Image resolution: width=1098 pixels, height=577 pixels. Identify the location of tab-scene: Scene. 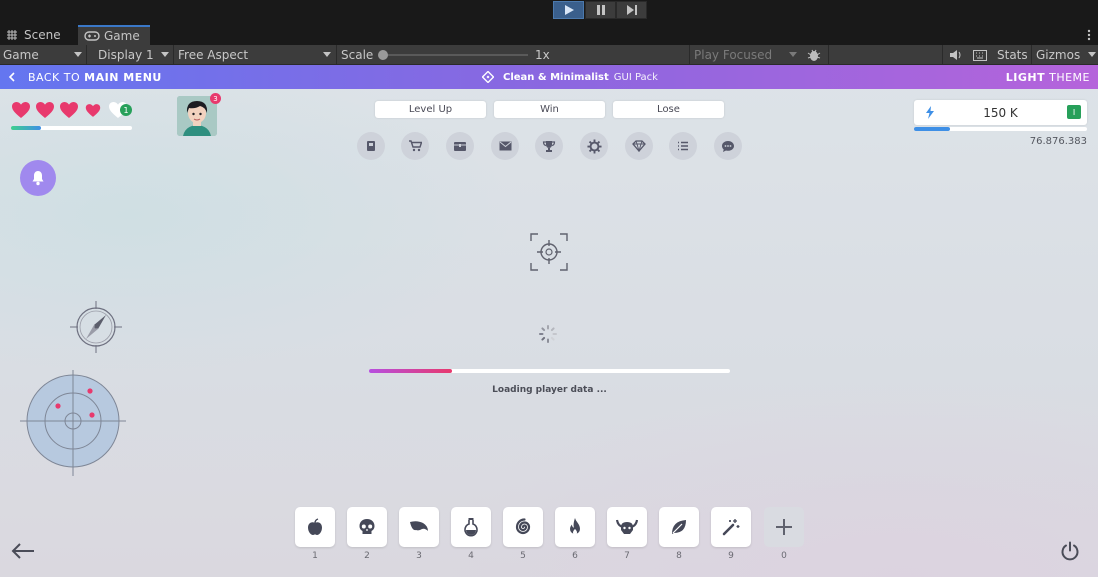
(38, 35).